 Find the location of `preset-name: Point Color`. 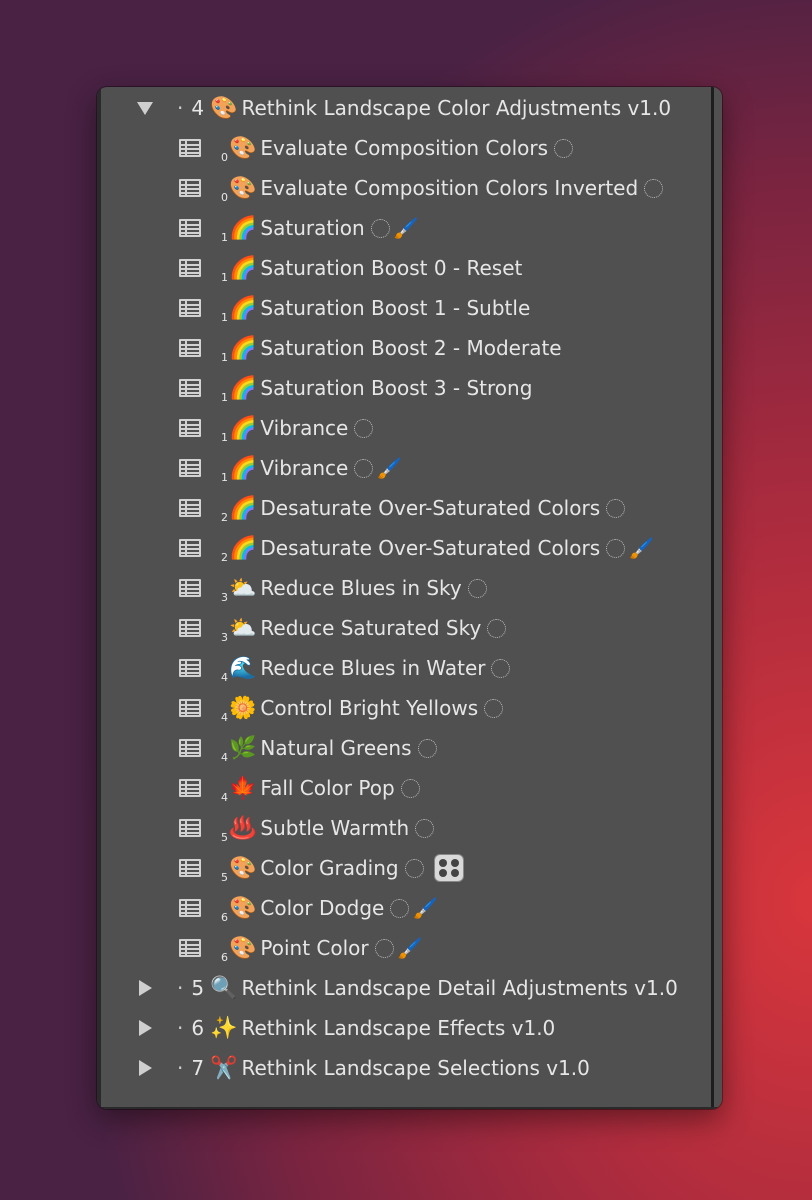

preset-name: Point Color is located at coordinates (314, 948).